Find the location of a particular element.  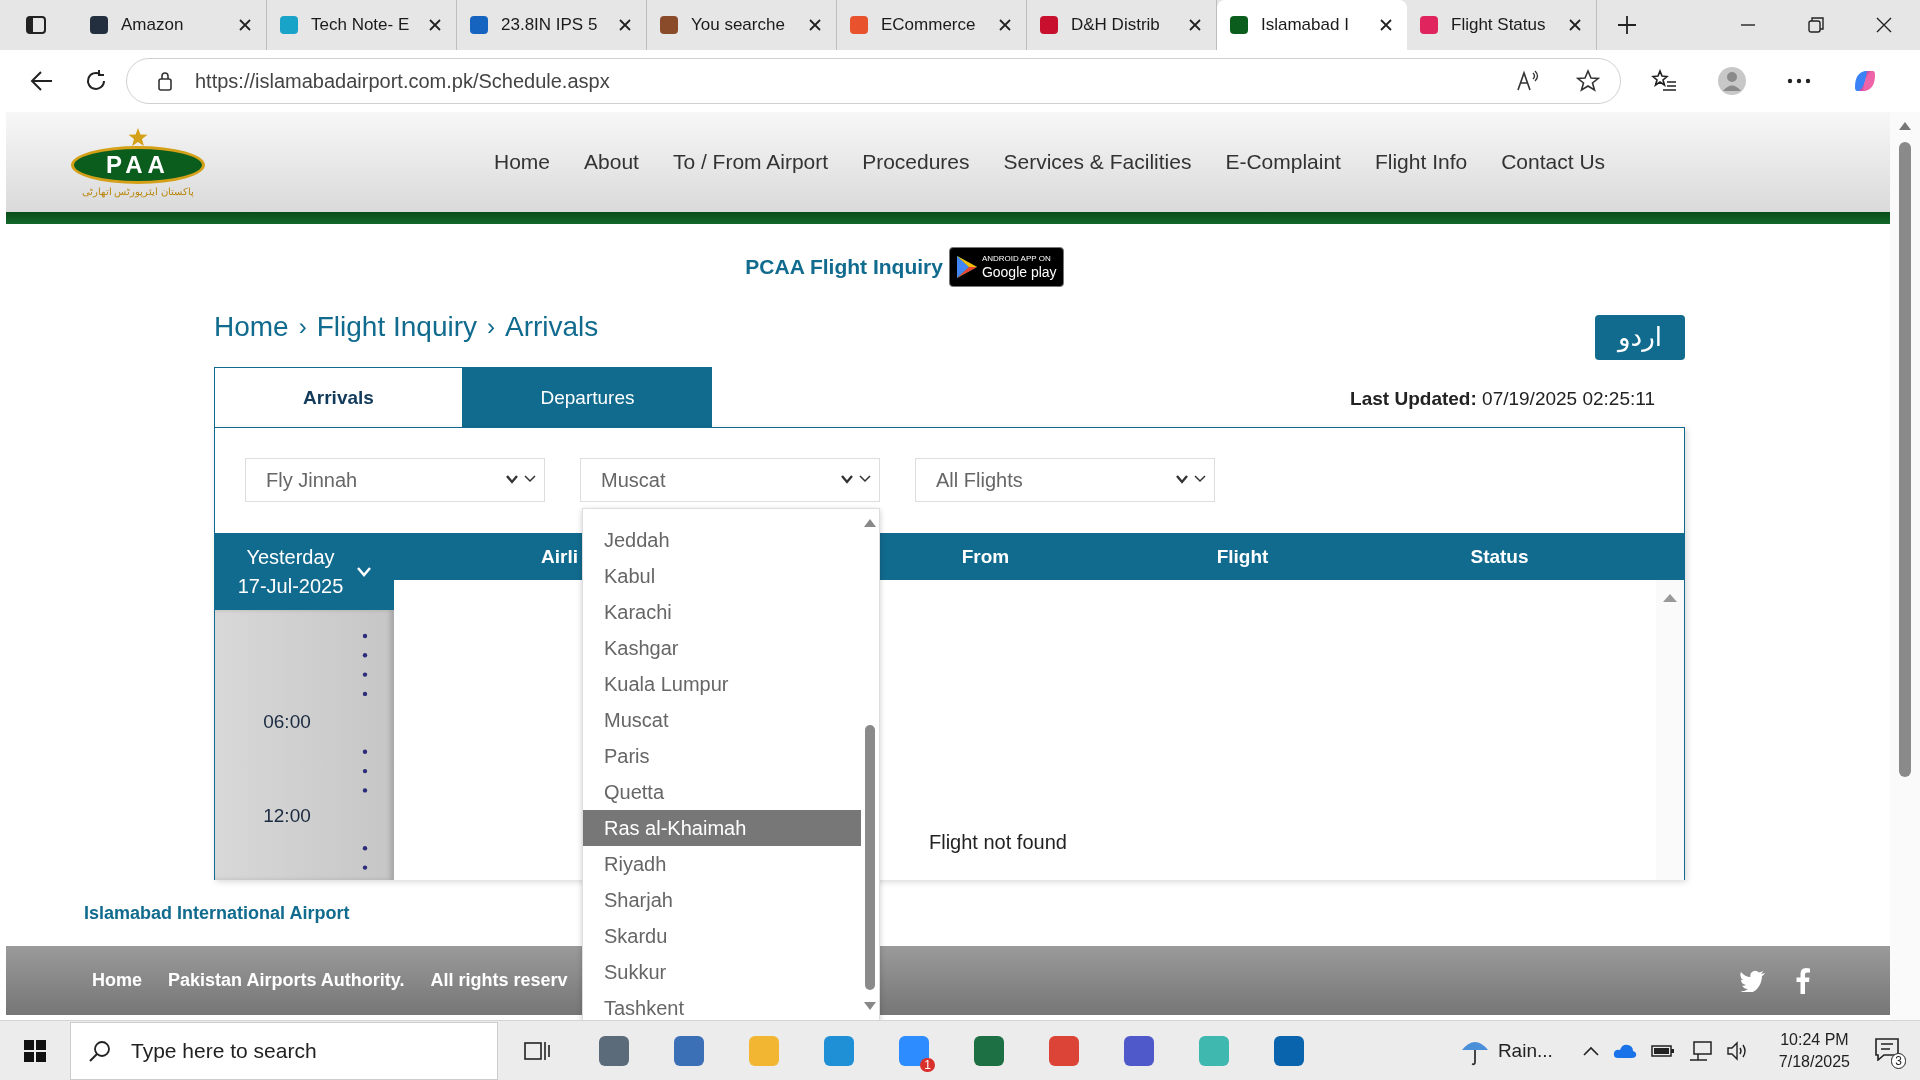

dropdown-option: Paris is located at coordinates (722, 756).